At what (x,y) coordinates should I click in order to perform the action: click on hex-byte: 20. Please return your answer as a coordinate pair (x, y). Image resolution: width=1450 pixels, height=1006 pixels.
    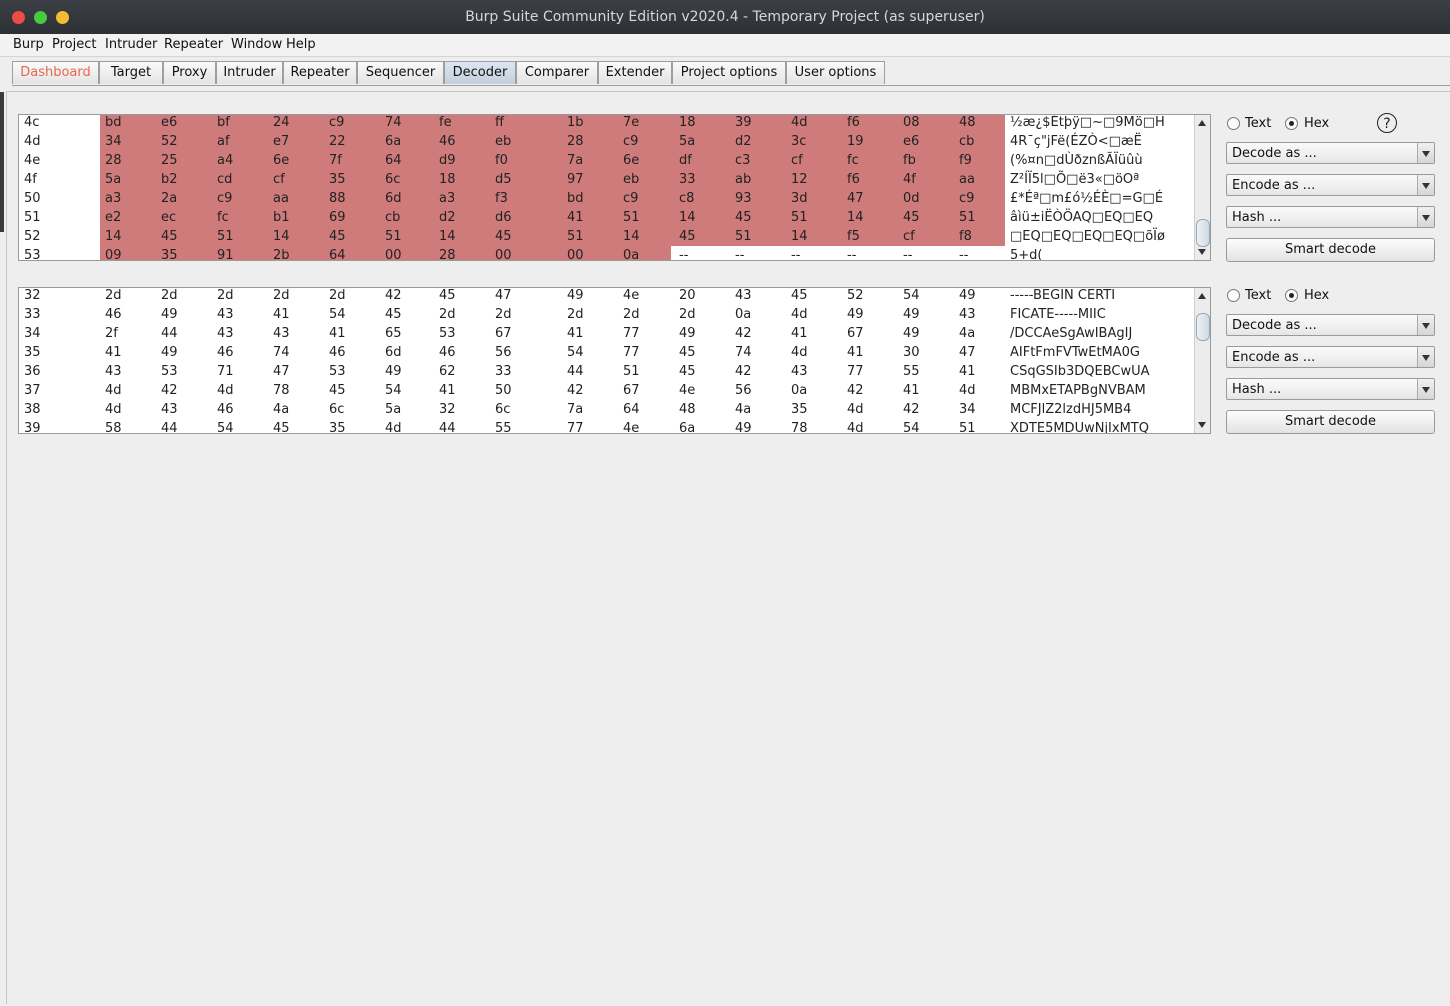
    Looking at the image, I should click on (687, 296).